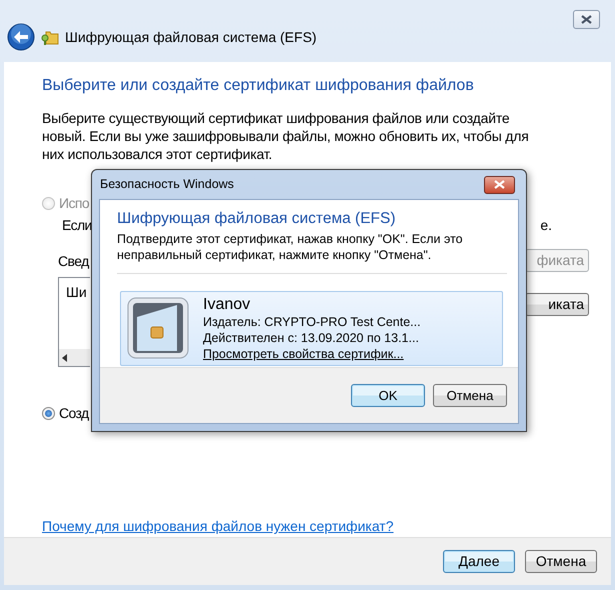 This screenshot has height=590, width=615. Describe the element at coordinates (48, 413) in the screenshot. I see `radio-button` at that location.